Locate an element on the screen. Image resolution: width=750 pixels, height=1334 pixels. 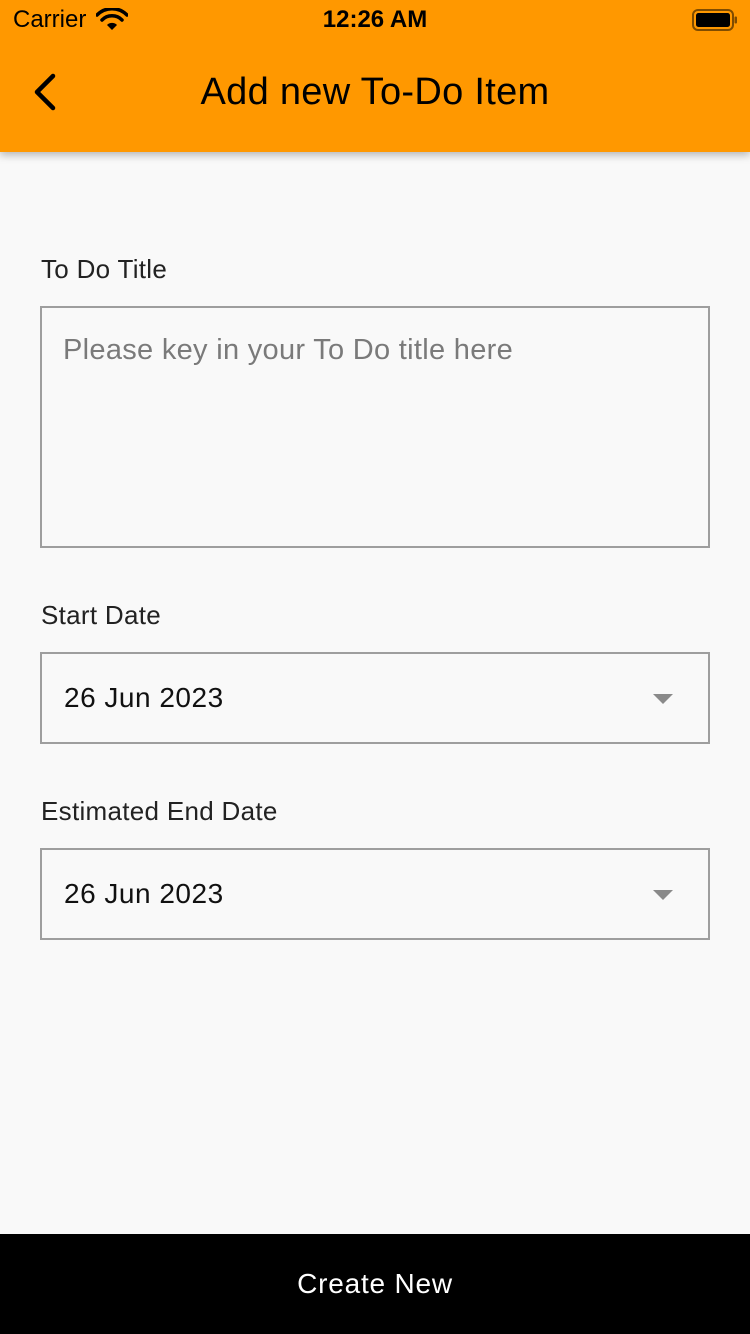
end-date-dropdown: 26 Jun 2023 is located at coordinates (375, 894).